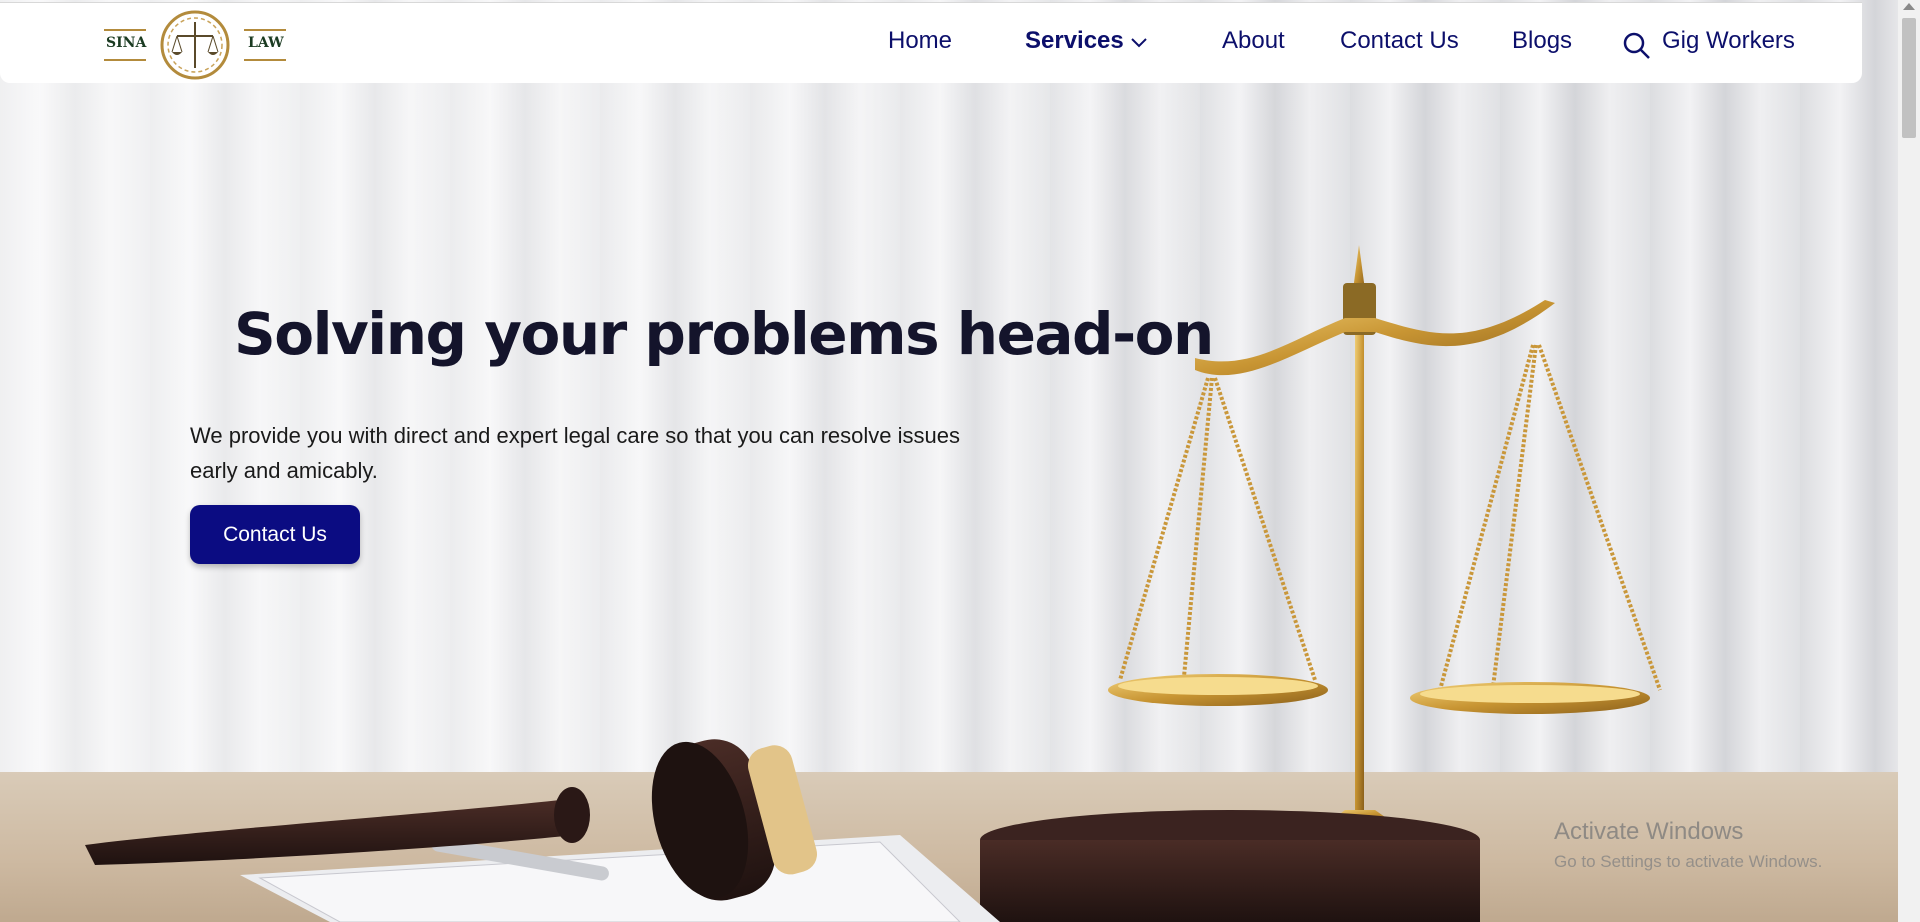 The width and height of the screenshot is (1920, 922). Describe the element at coordinates (1728, 41) in the screenshot. I see `nav-gig-workers: Gig Workers` at that location.